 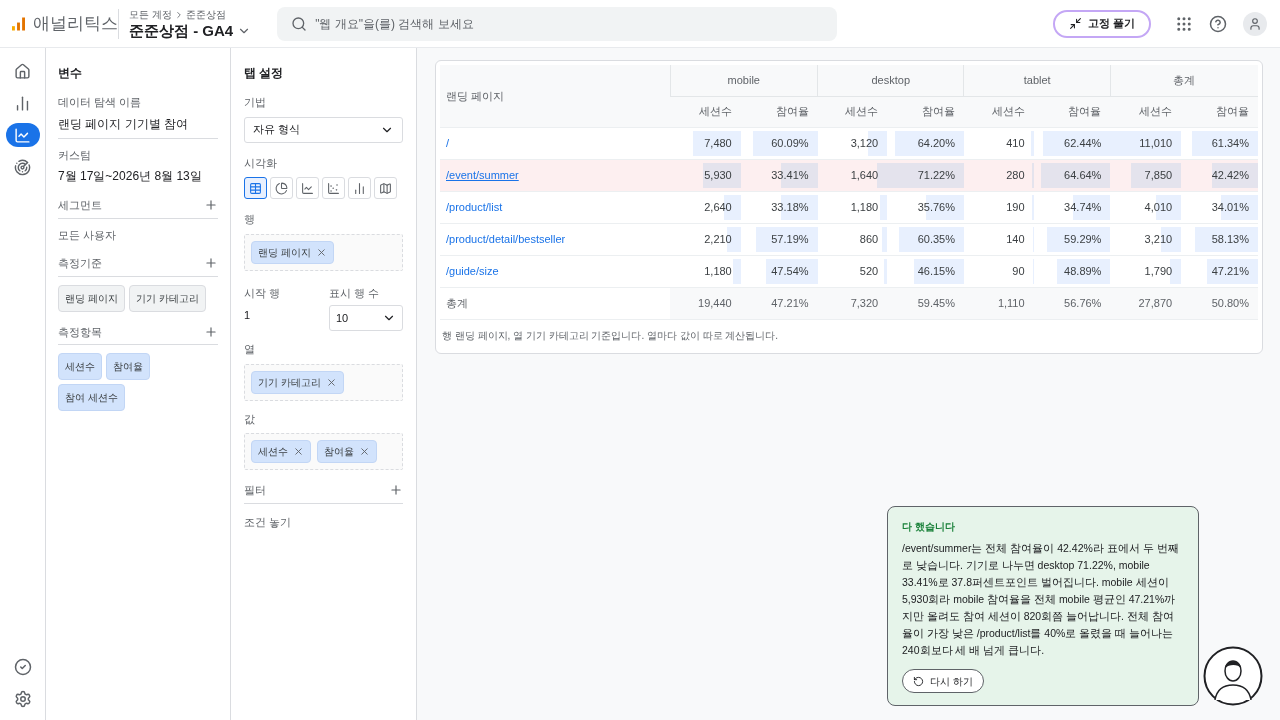 I want to click on assistant-status: 다 했습니다, so click(x=928, y=527).